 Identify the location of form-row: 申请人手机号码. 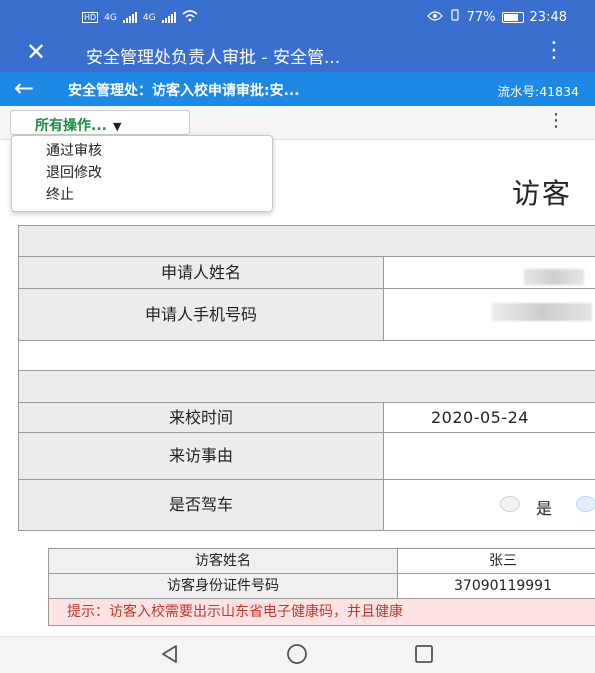
(306, 315).